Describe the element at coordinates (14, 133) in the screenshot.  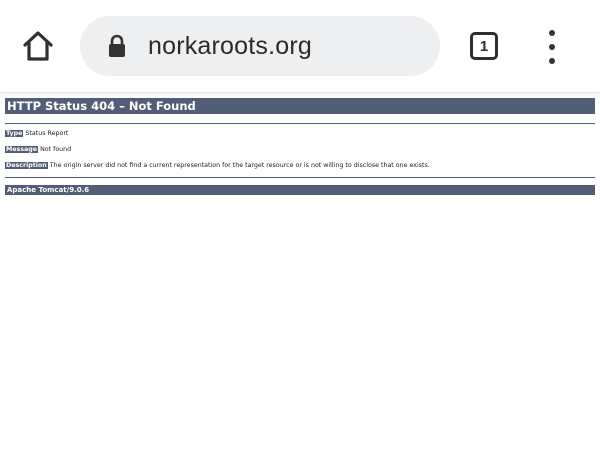
I see `type-label: Type` at that location.